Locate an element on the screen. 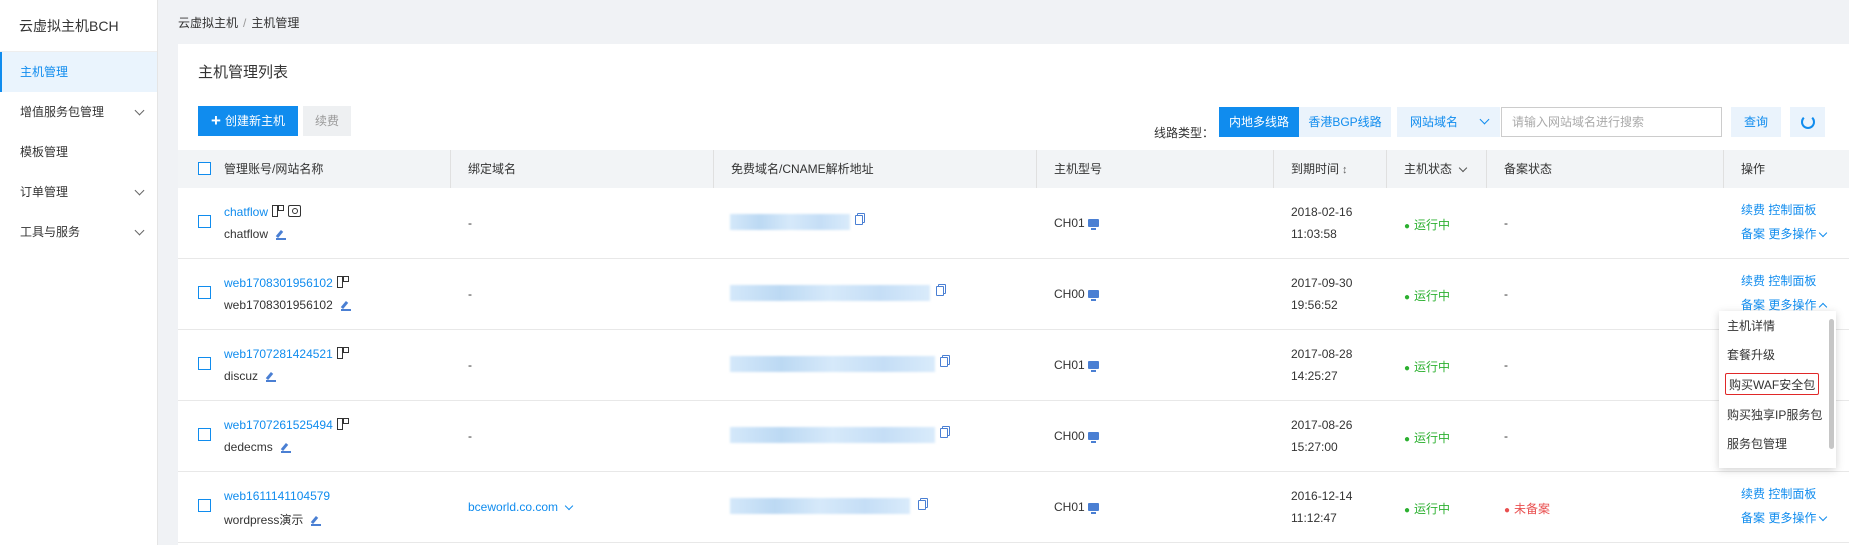 The image size is (1849, 545). refresh-button is located at coordinates (1807, 122).